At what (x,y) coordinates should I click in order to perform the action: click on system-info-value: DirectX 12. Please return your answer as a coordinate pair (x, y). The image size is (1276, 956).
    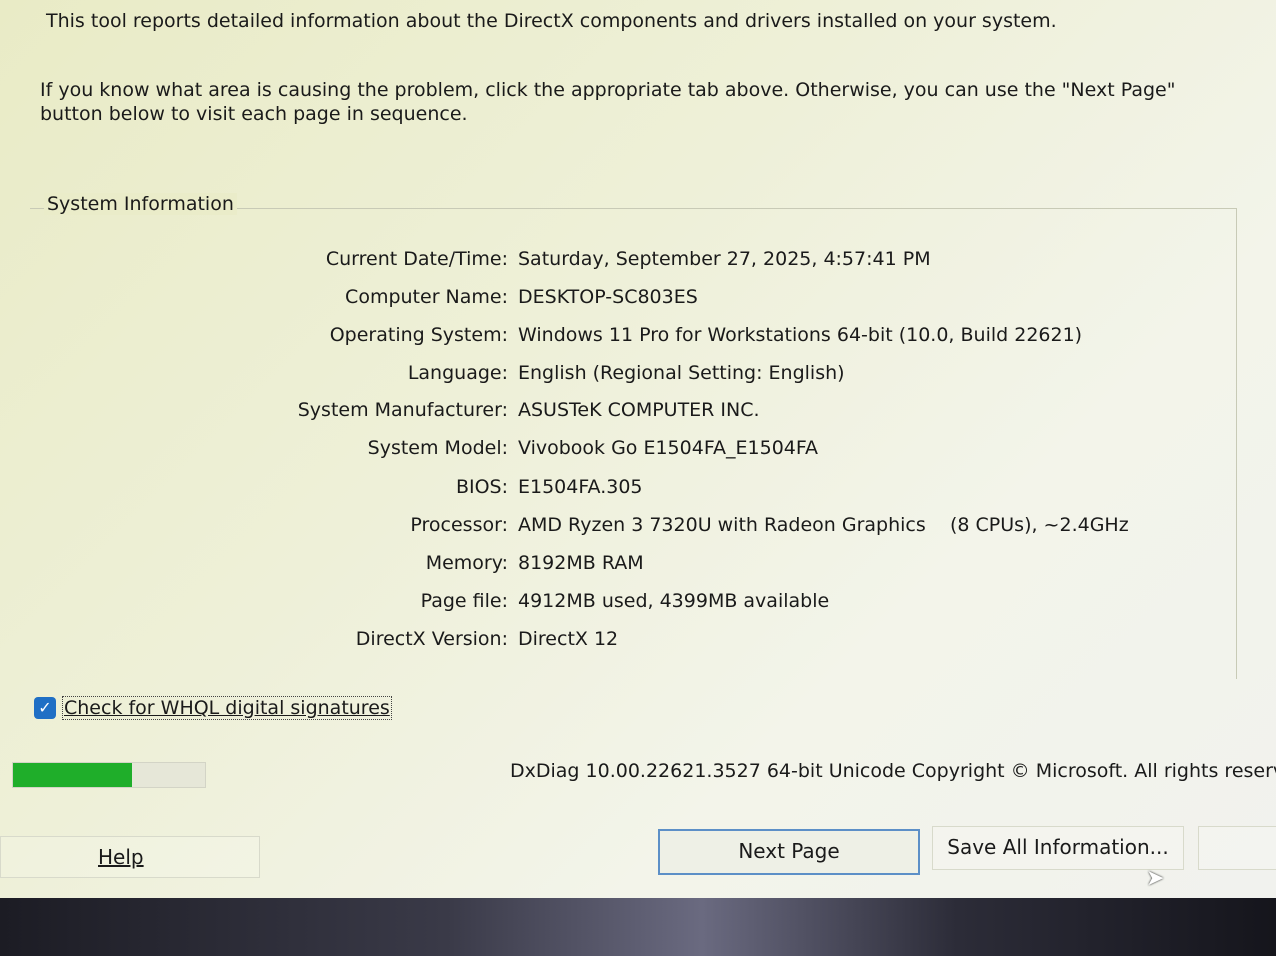
    Looking at the image, I should click on (568, 639).